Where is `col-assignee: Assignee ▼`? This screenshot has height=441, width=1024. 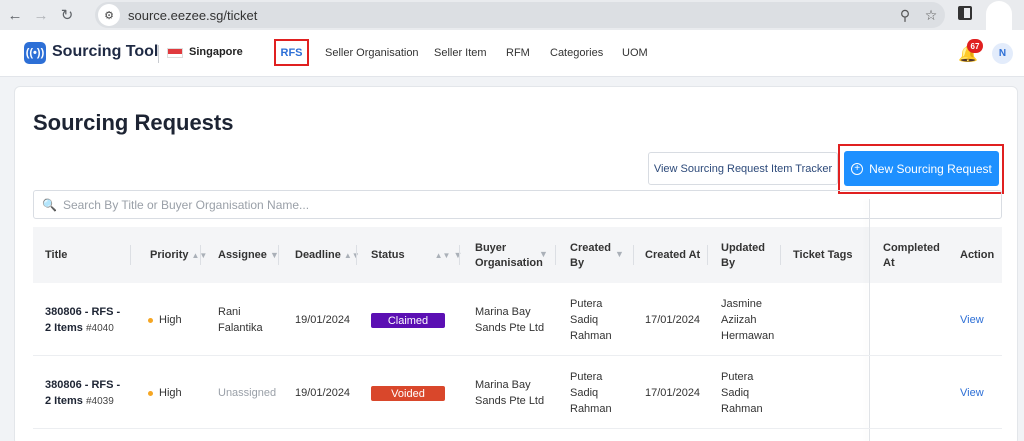
col-assignee: Assignee ▼ is located at coordinates (248, 255).